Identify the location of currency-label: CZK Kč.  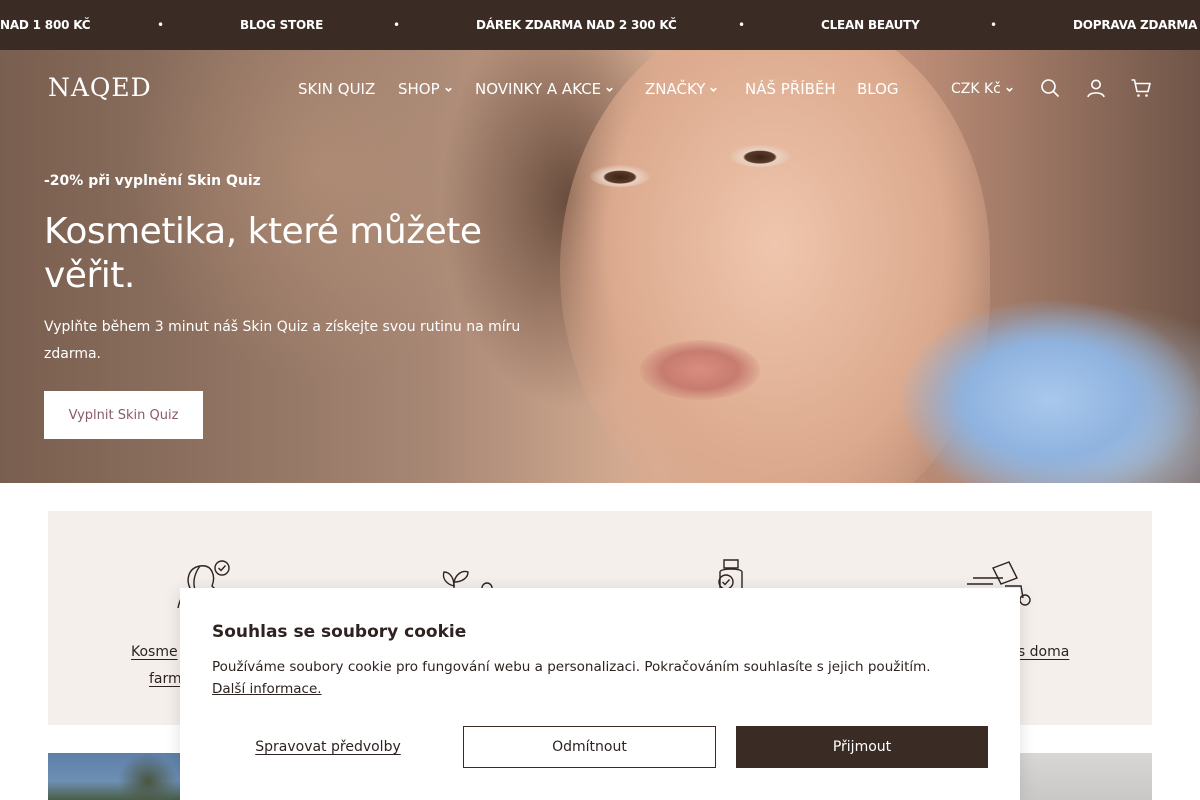
(976, 89).